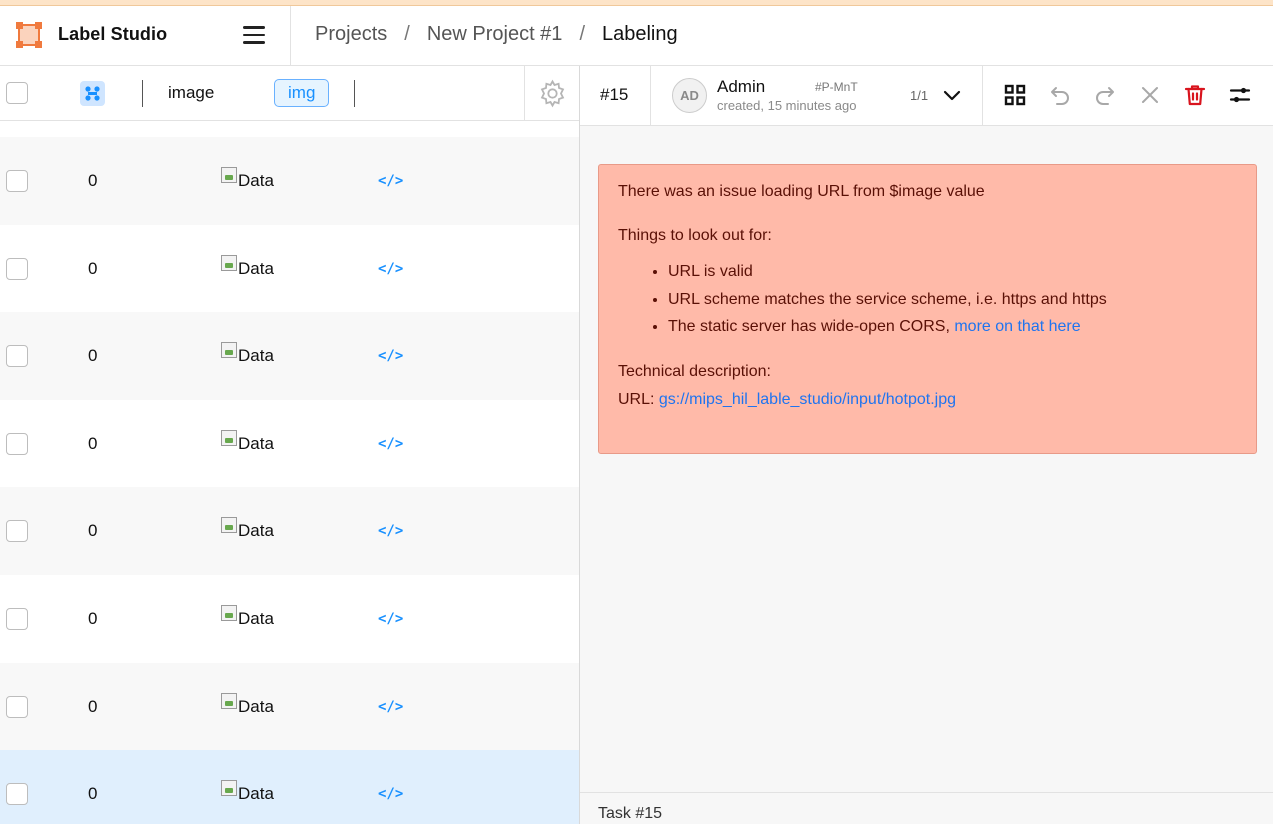 This screenshot has height=824, width=1273. What do you see at coordinates (952, 271) in the screenshot?
I see `list-item: URL is valid` at bounding box center [952, 271].